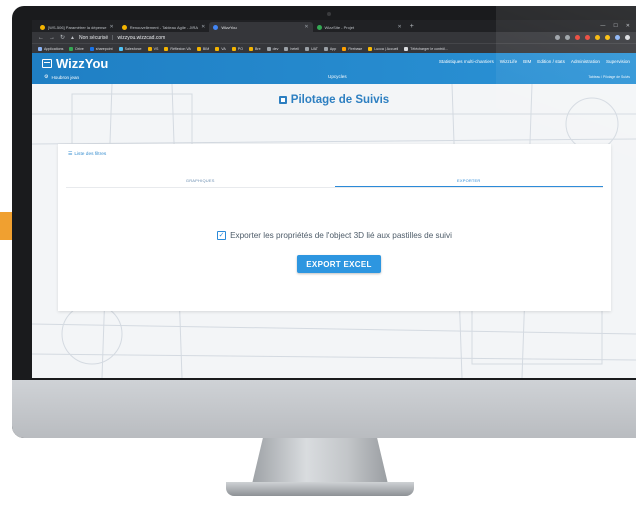 Image resolution: width=636 pixels, height=521 pixels. Describe the element at coordinates (258, 48) in the screenshot. I see `bookmark-label: Bre` at that location.